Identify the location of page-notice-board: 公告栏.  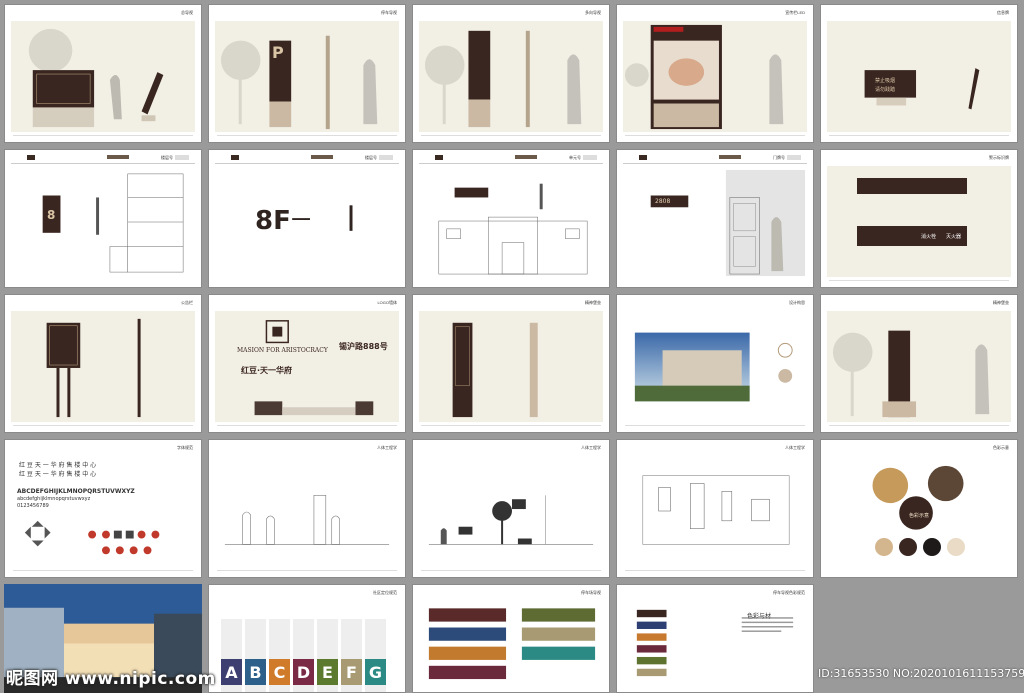
(103, 363).